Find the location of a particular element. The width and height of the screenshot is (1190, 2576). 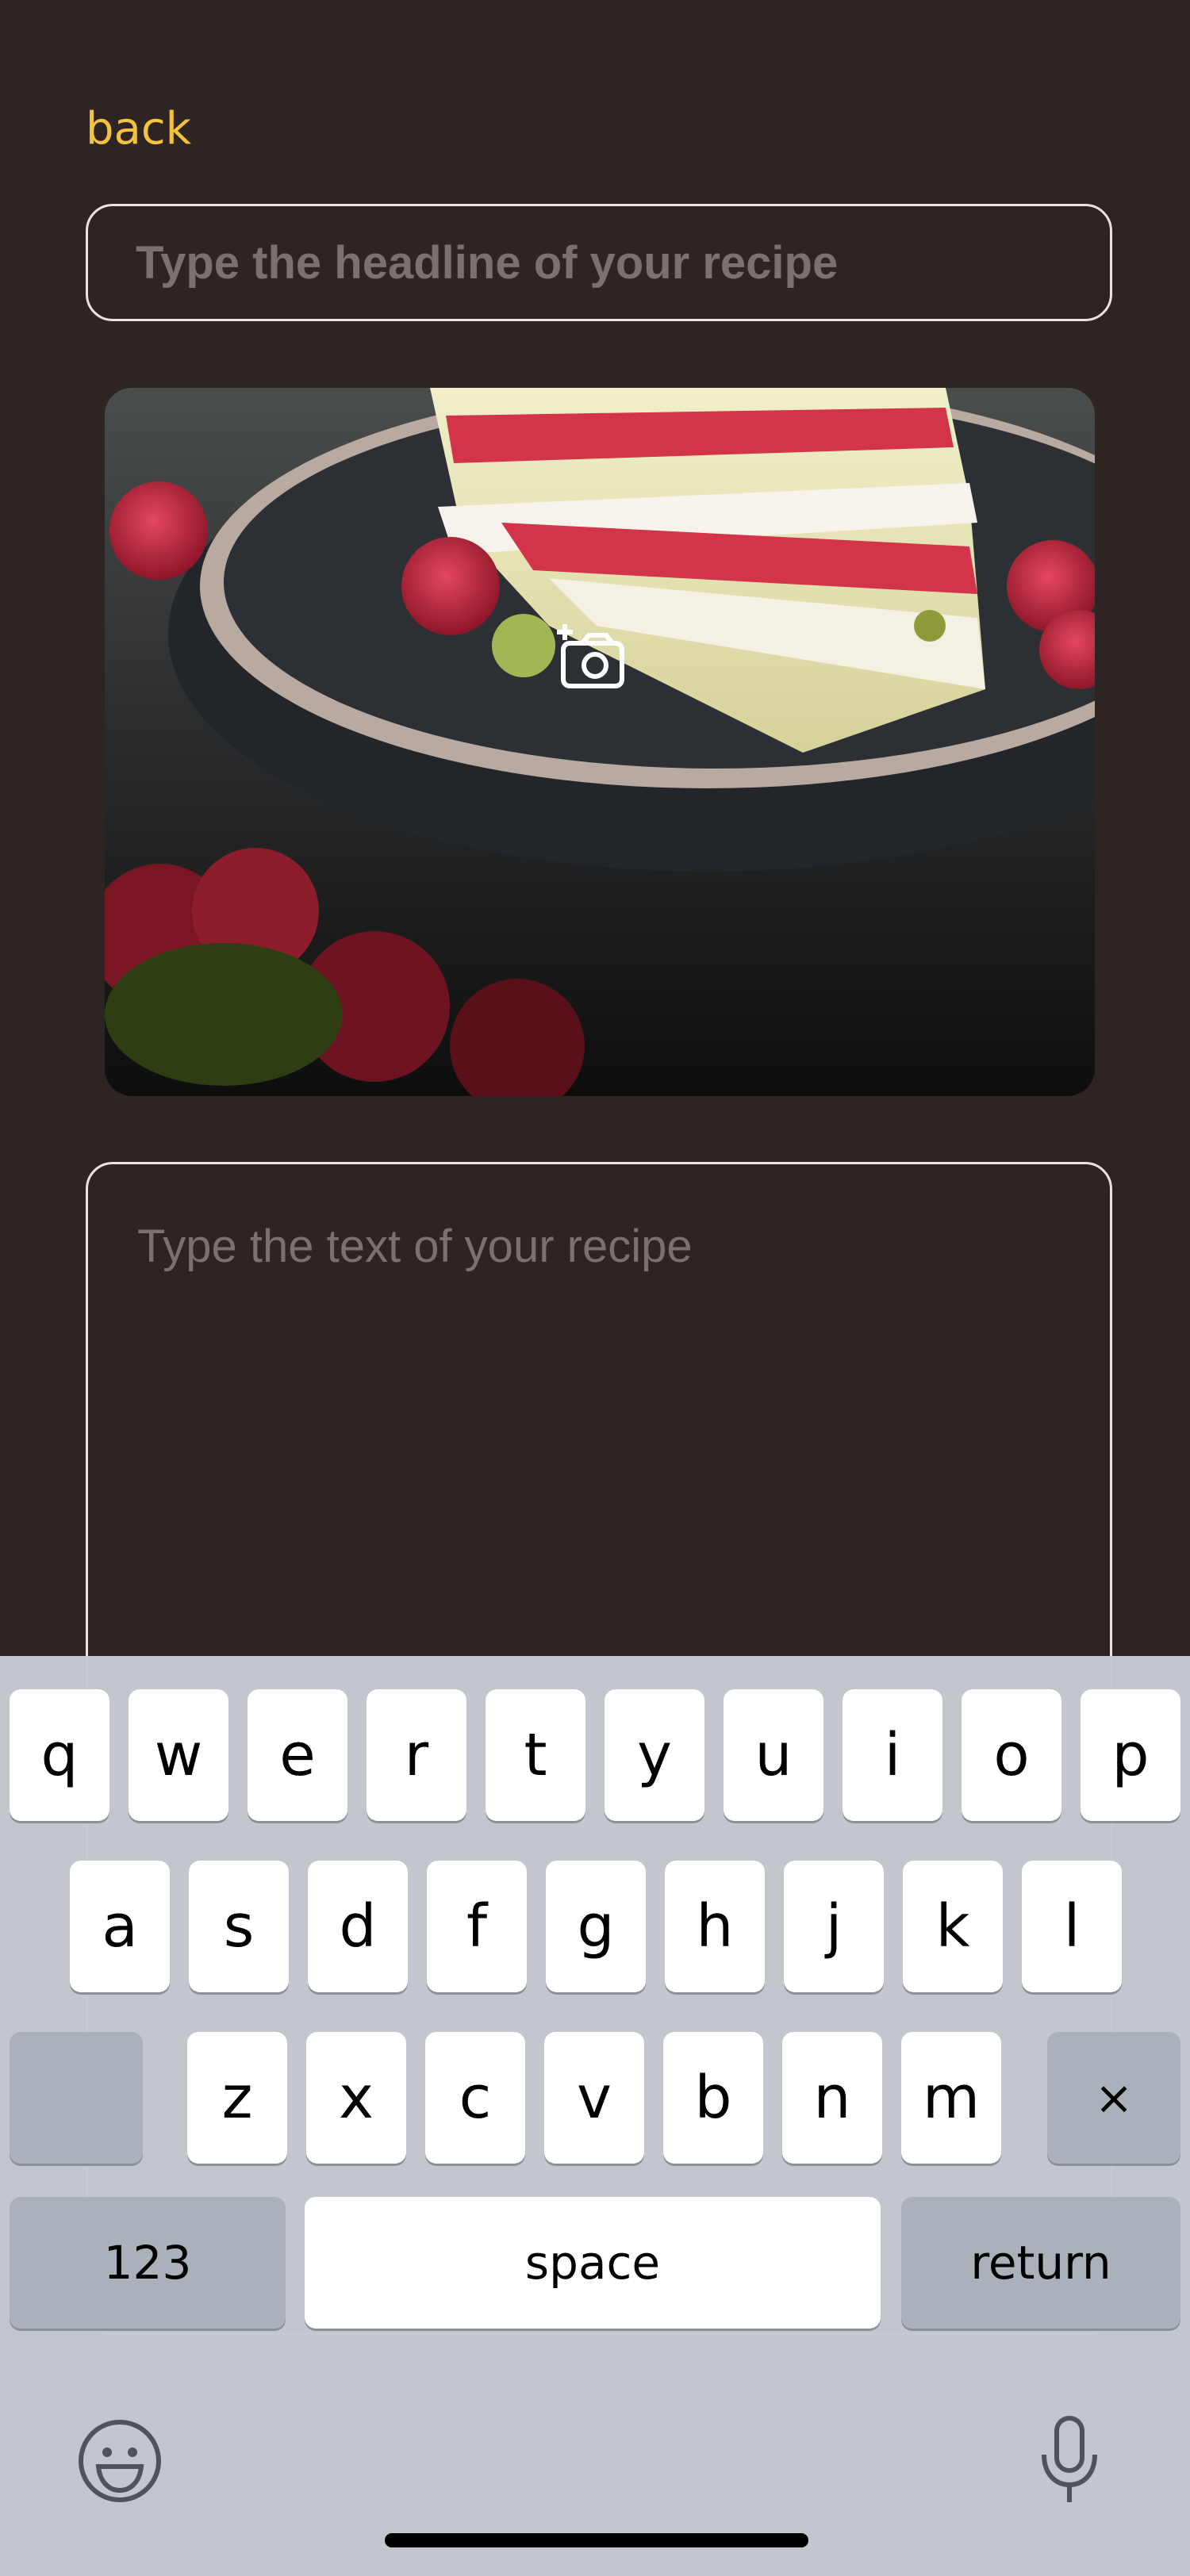

key-r: r is located at coordinates (416, 1755).